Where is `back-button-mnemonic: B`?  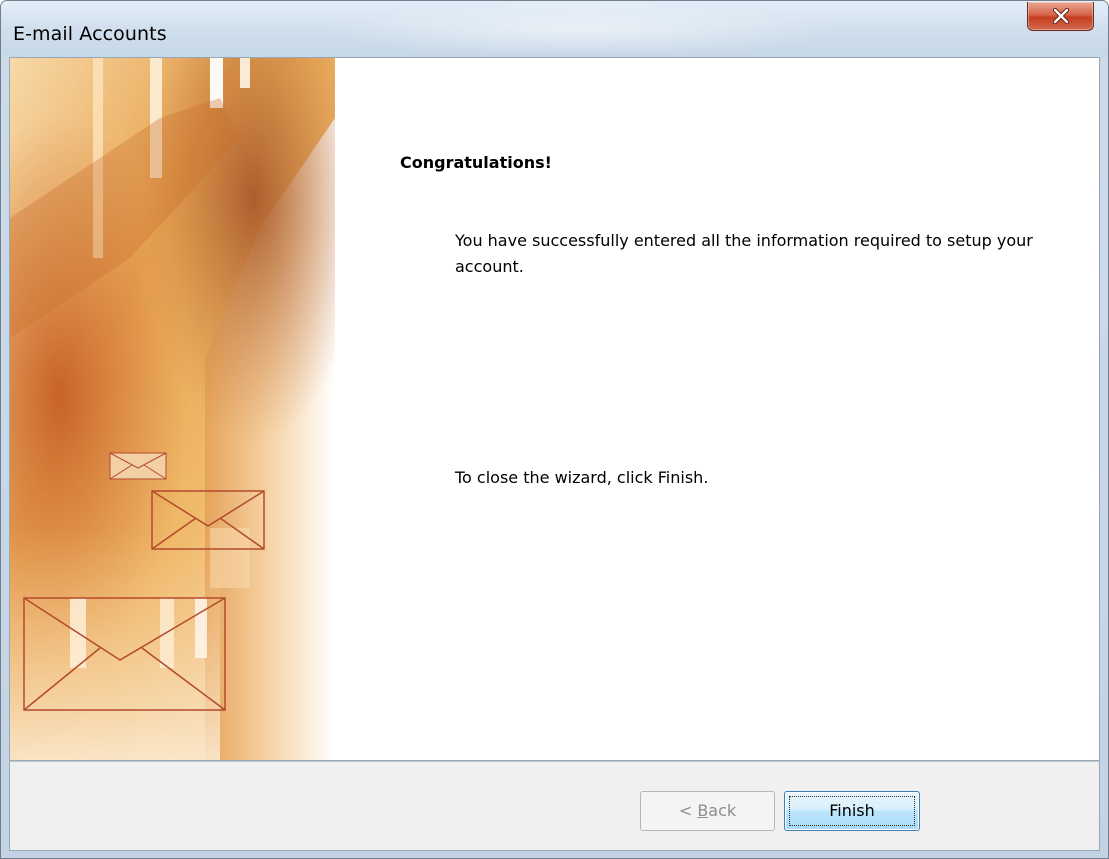 back-button-mnemonic: B is located at coordinates (703, 810).